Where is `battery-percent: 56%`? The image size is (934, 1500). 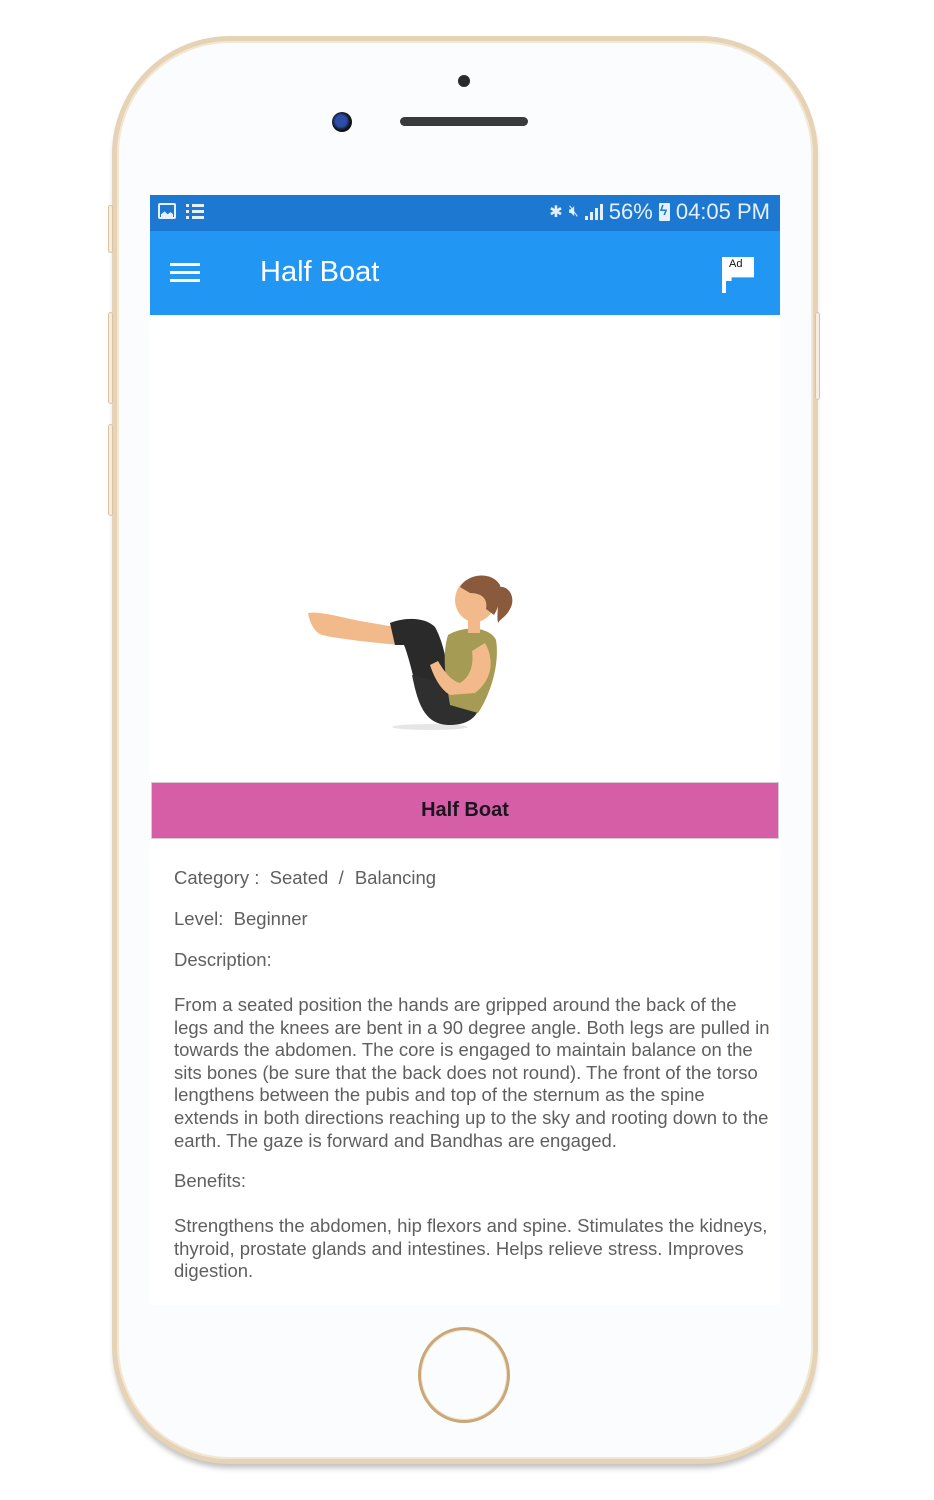
battery-percent: 56% is located at coordinates (630, 211).